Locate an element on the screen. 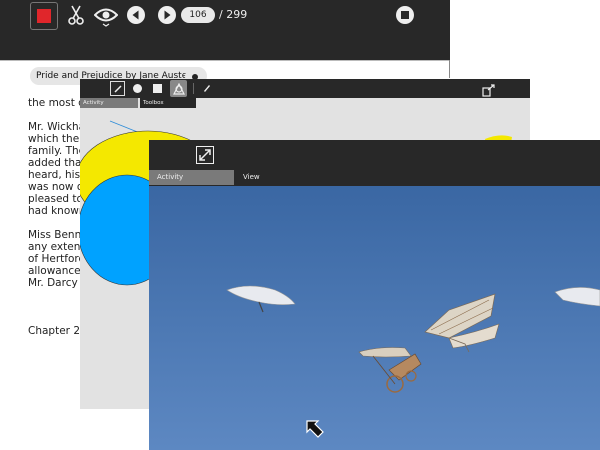 The height and width of the screenshot is (450, 600). mouse-cursor-icon is located at coordinates (316, 430).